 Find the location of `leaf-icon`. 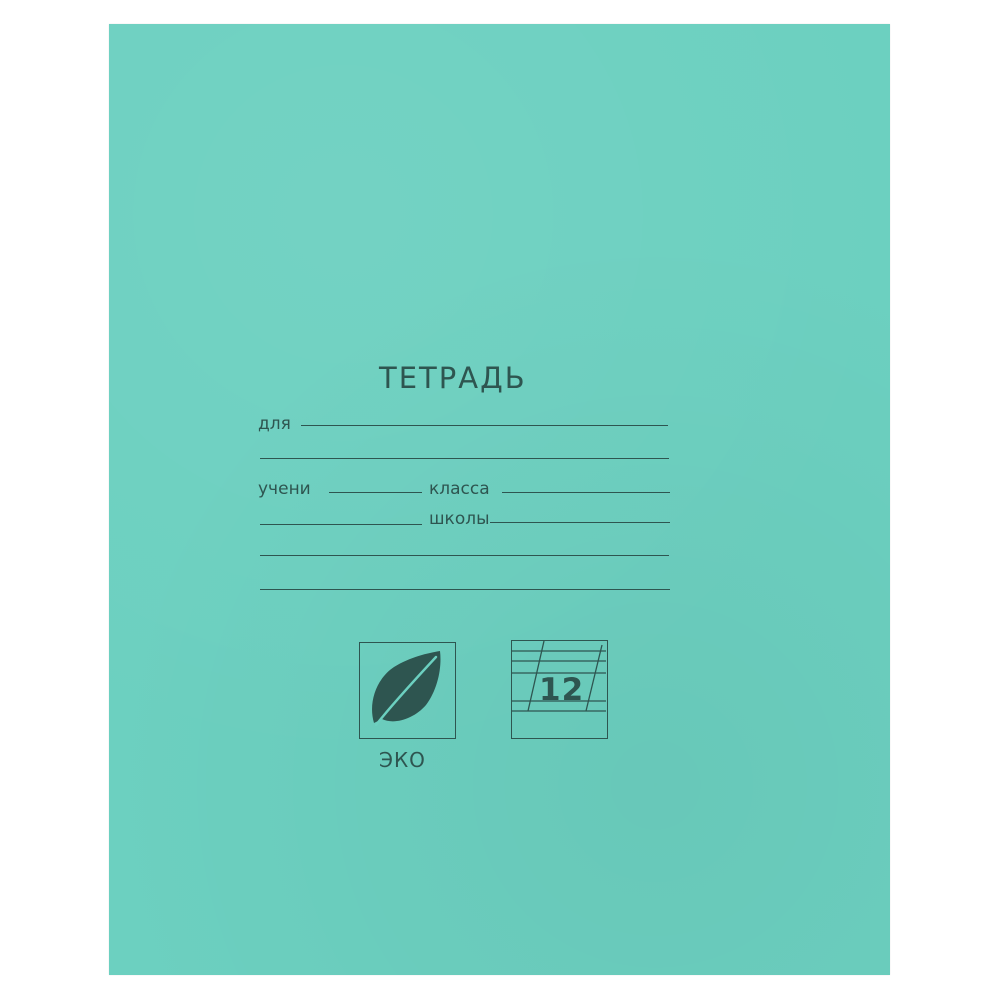

leaf-icon is located at coordinates (406, 689).